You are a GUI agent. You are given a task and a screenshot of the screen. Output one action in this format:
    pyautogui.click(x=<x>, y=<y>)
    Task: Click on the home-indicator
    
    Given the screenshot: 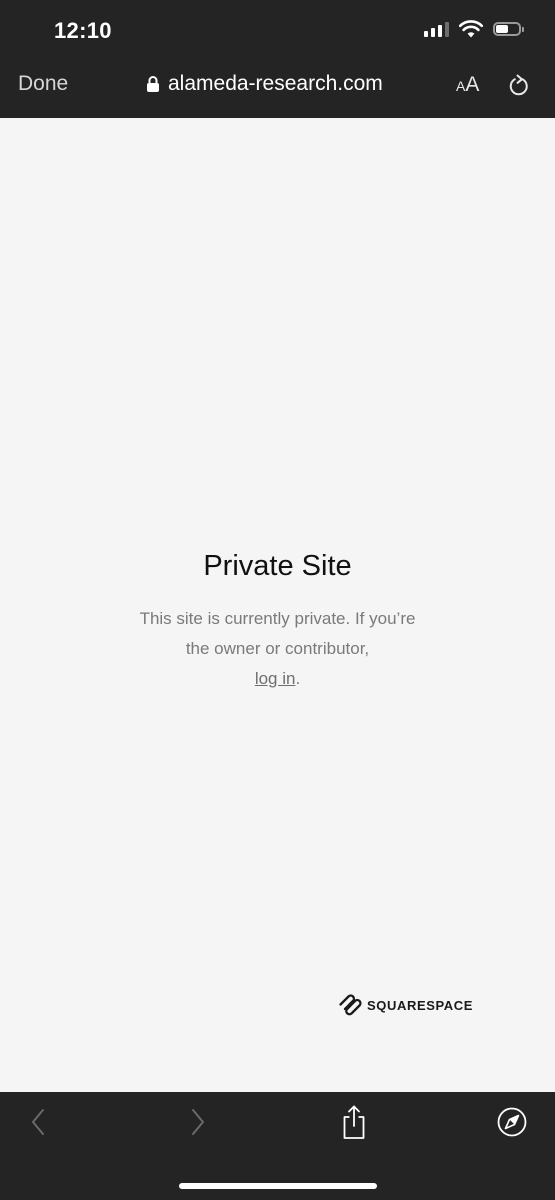 What is the action you would take?
    pyautogui.click(x=278, y=1186)
    